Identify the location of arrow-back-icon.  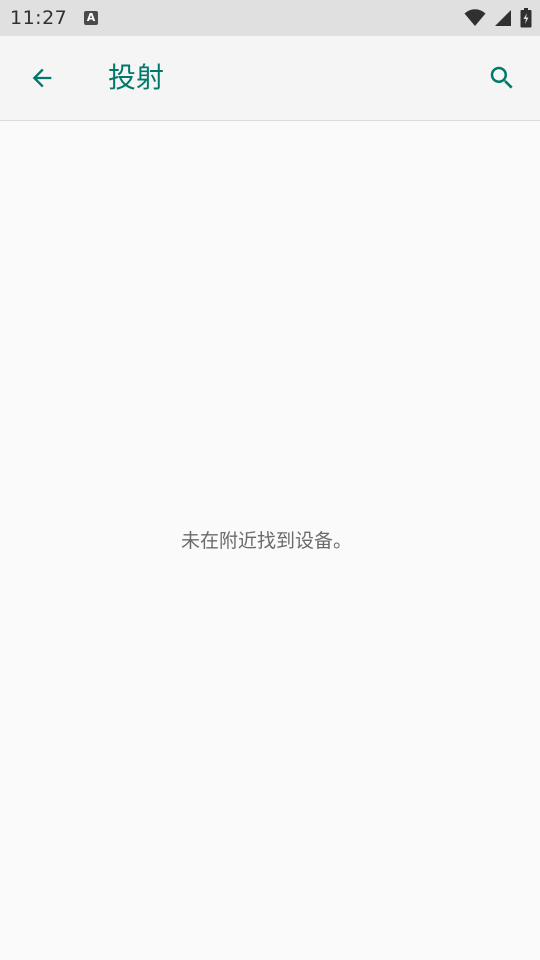
(42, 78).